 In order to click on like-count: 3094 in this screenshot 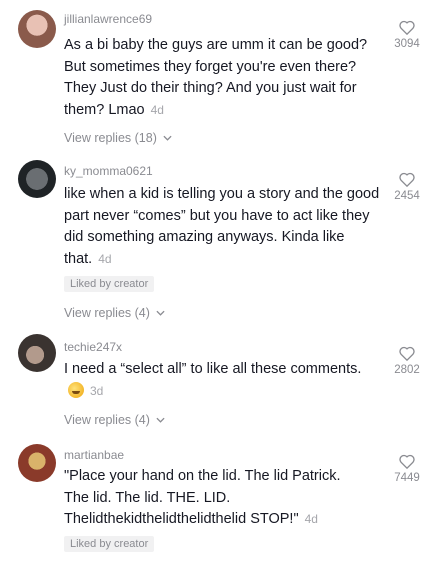, I will do `click(407, 44)`.